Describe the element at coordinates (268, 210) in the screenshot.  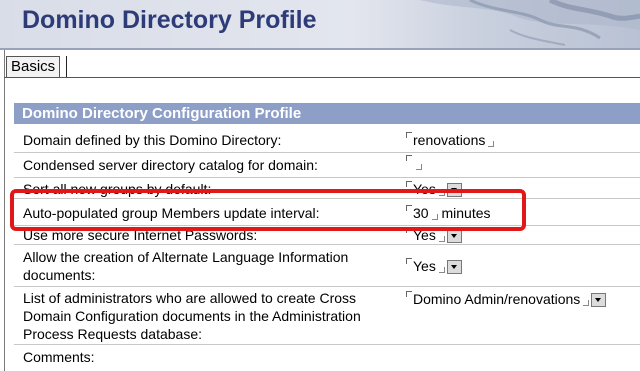
I see `highlight-box` at that location.